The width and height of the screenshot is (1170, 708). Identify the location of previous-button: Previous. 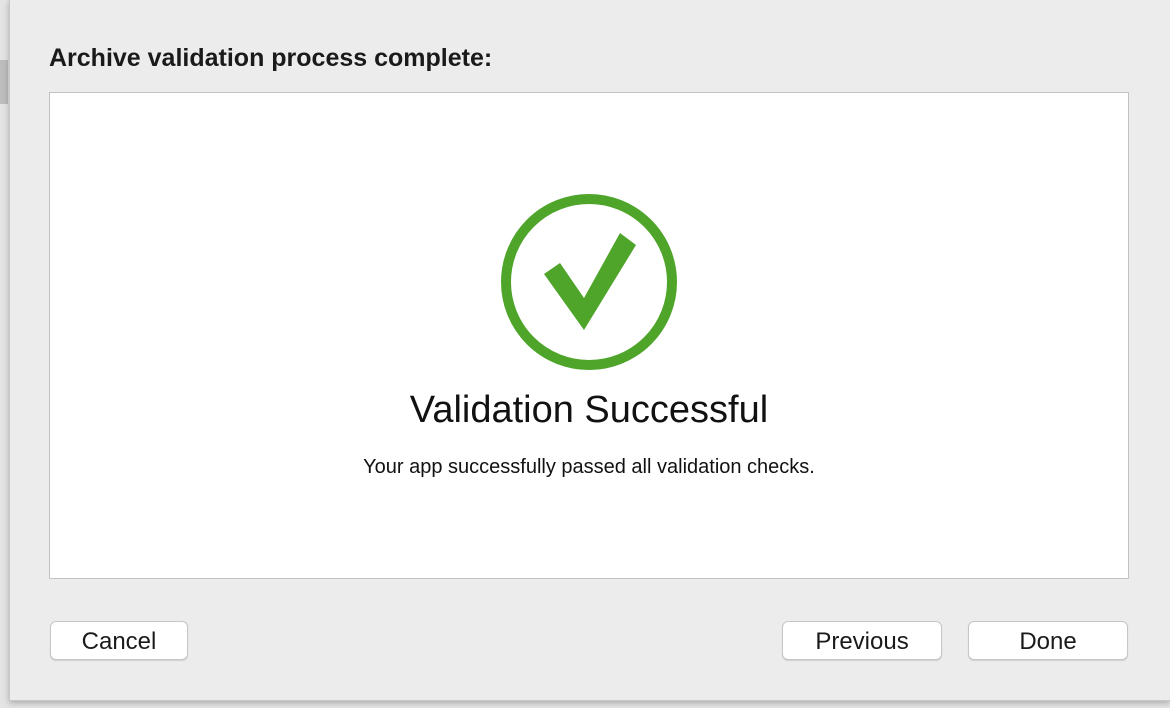
(862, 640).